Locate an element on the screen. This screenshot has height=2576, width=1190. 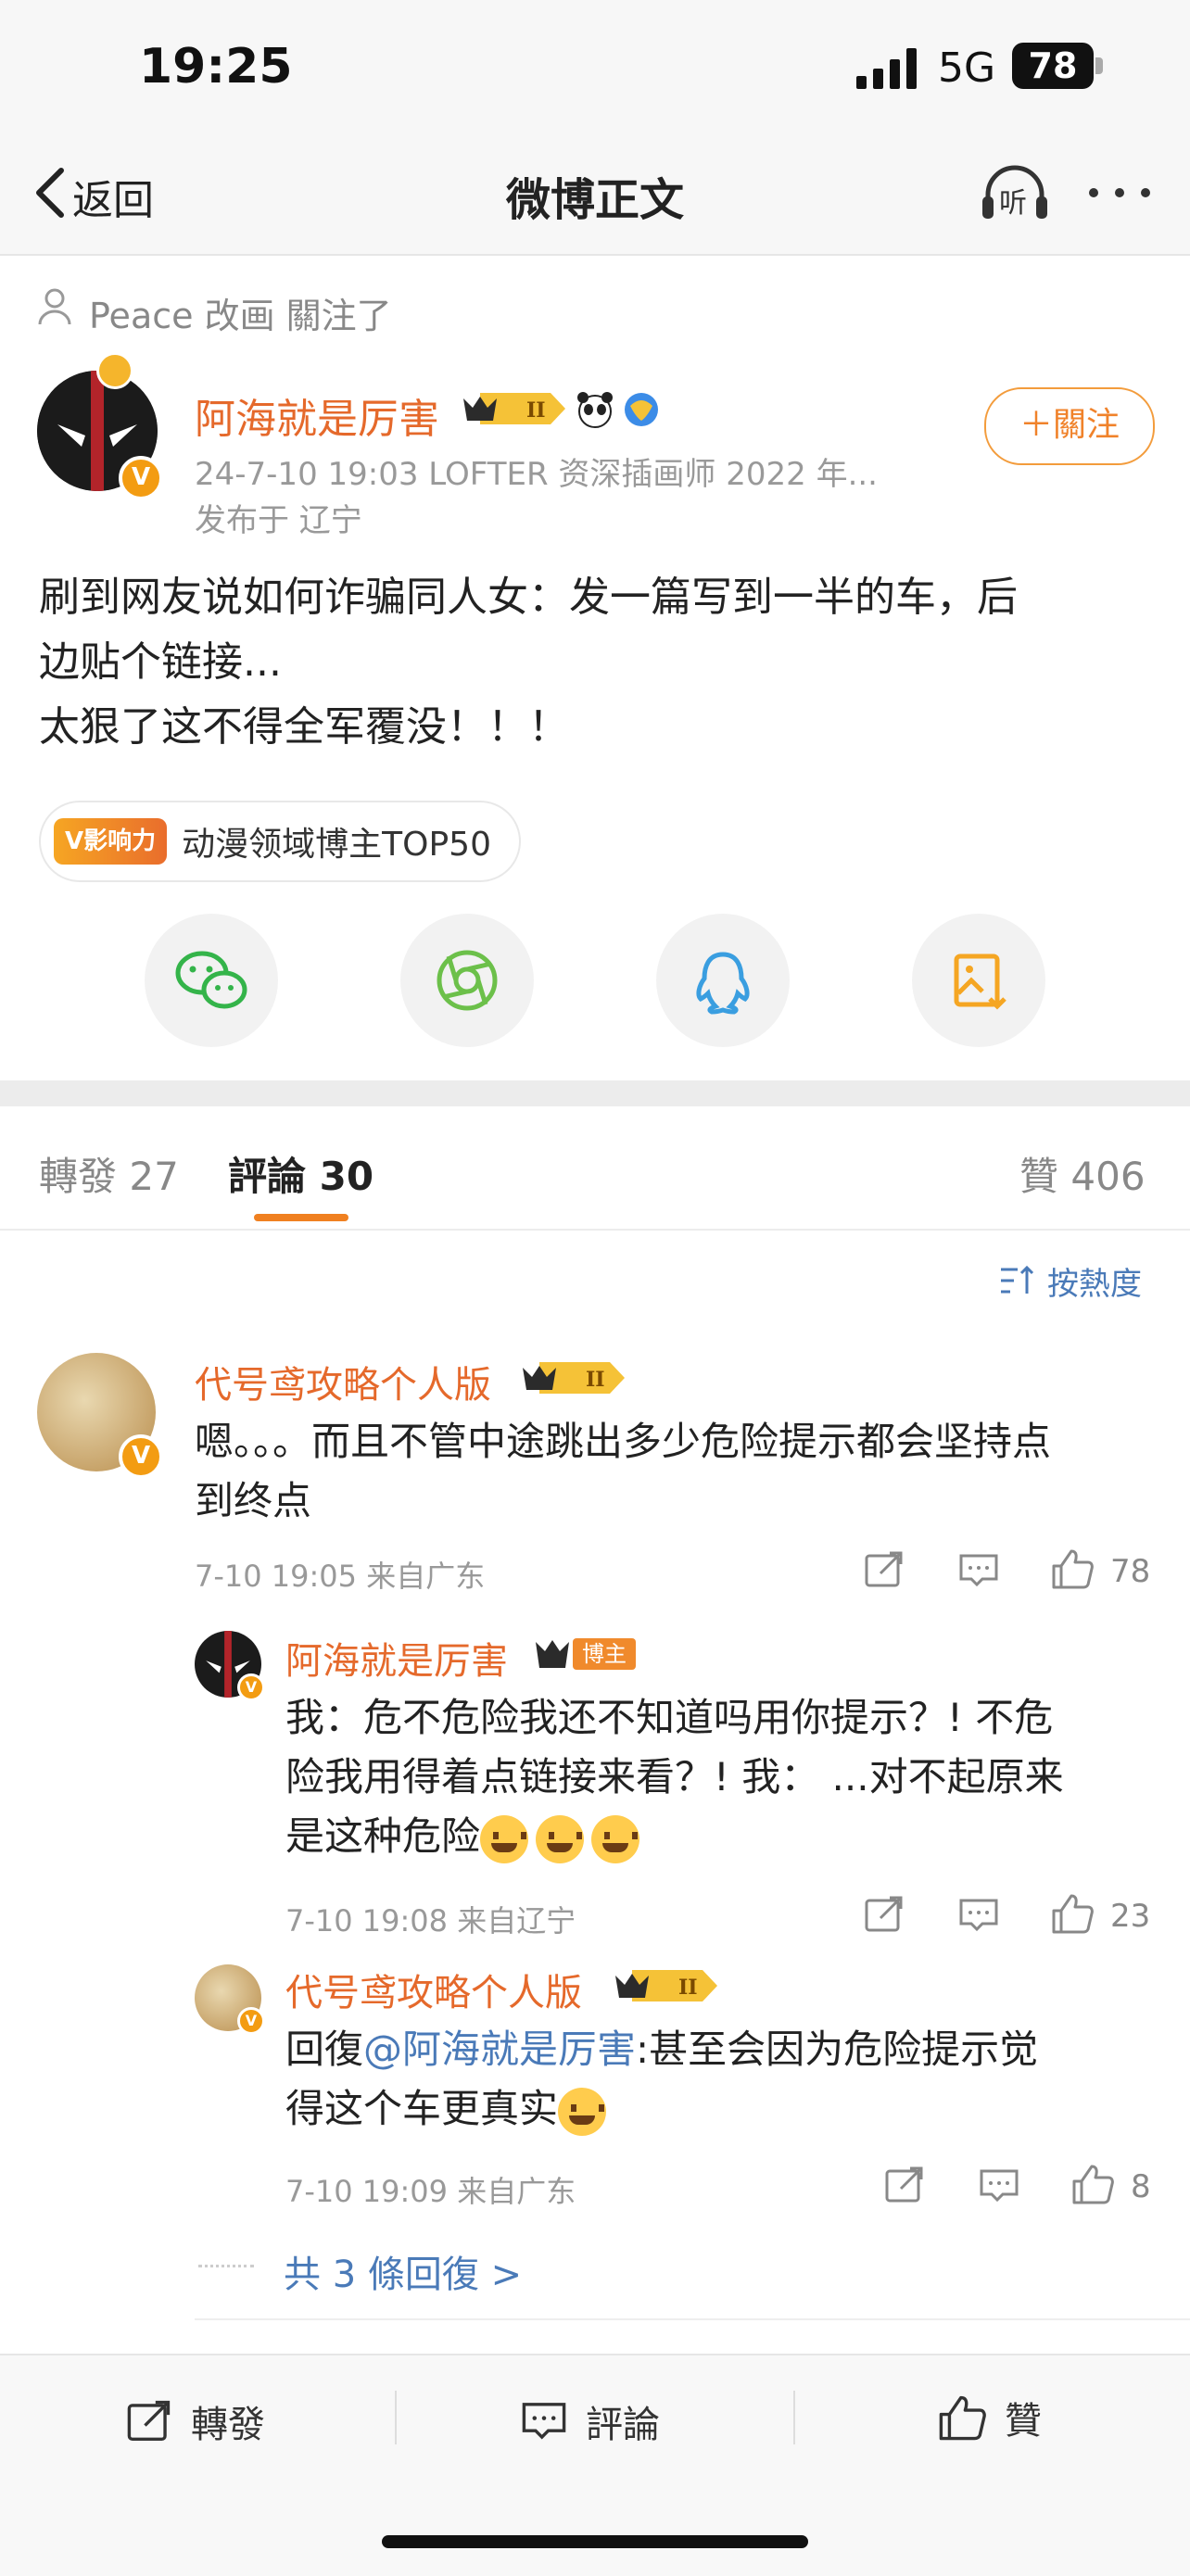
save-image-button is located at coordinates (979, 980).